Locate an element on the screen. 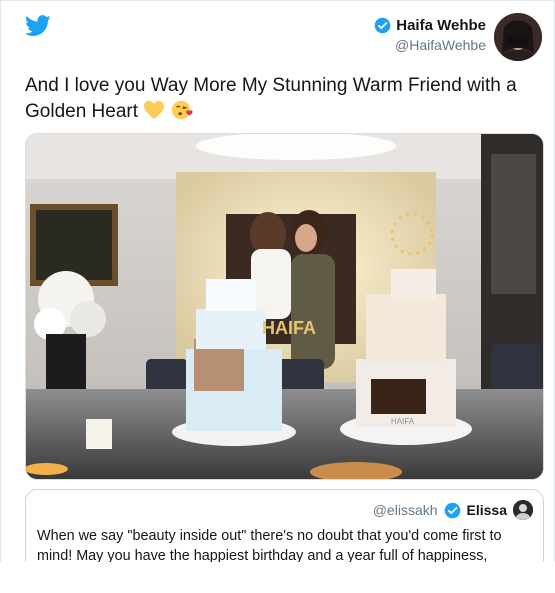 The height and width of the screenshot is (593, 555). quoted-author-name: Elissa is located at coordinates (487, 510).